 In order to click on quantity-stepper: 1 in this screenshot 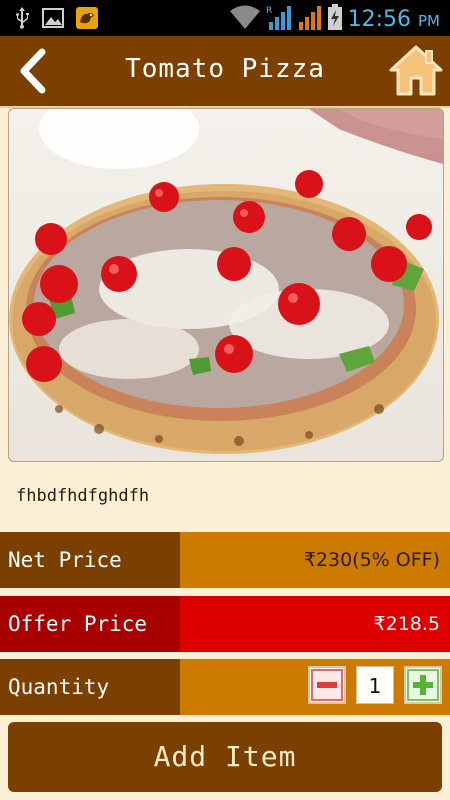, I will do `click(315, 687)`.